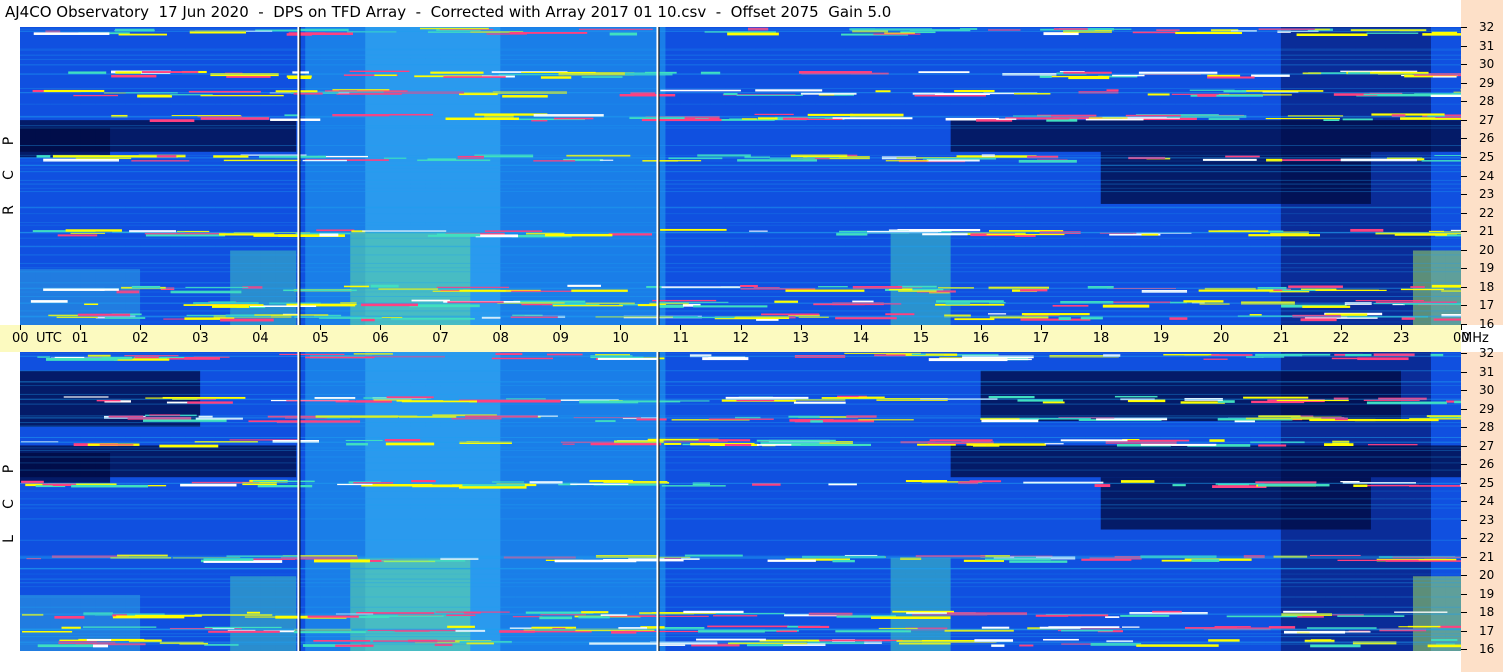 Image resolution: width=1503 pixels, height=672 pixels. Describe the element at coordinates (1482, 165) in the screenshot. I see `rcp-frequency-axis: 32 31 30 29 28 27 26 25 24 23 22 21 20 19 18 17 16` at that location.